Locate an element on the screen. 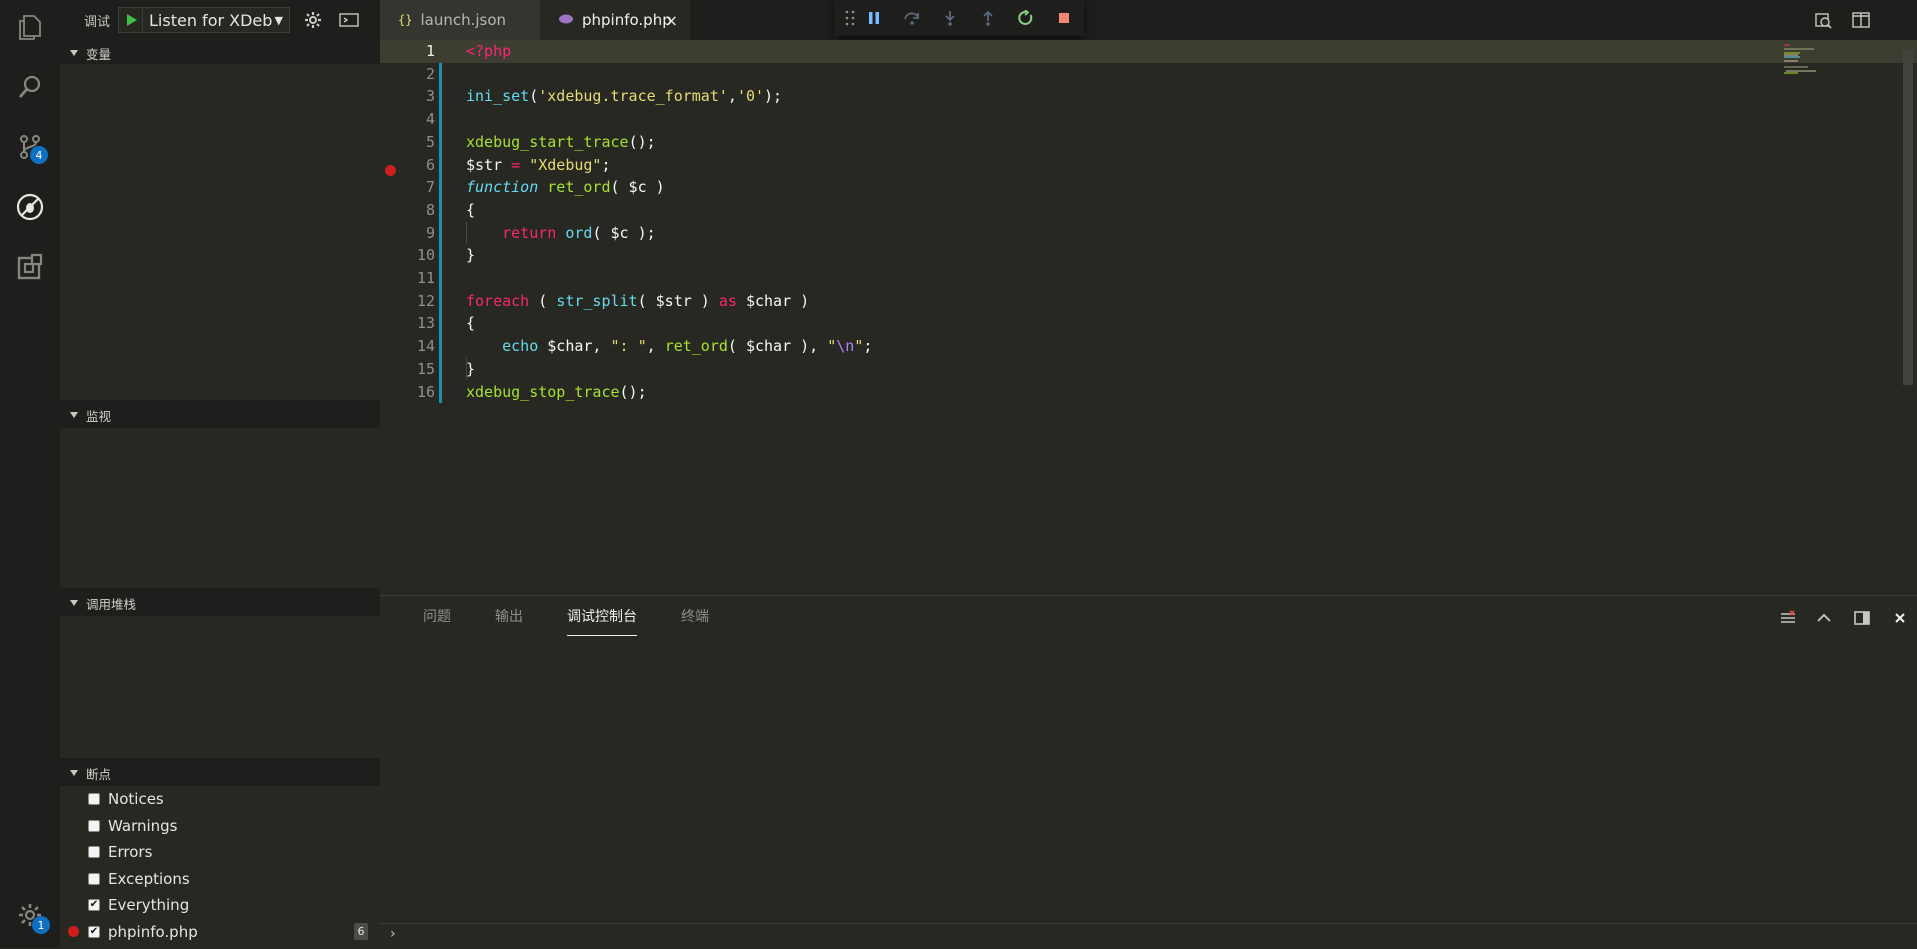  line-number: 8 is located at coordinates (430, 209).